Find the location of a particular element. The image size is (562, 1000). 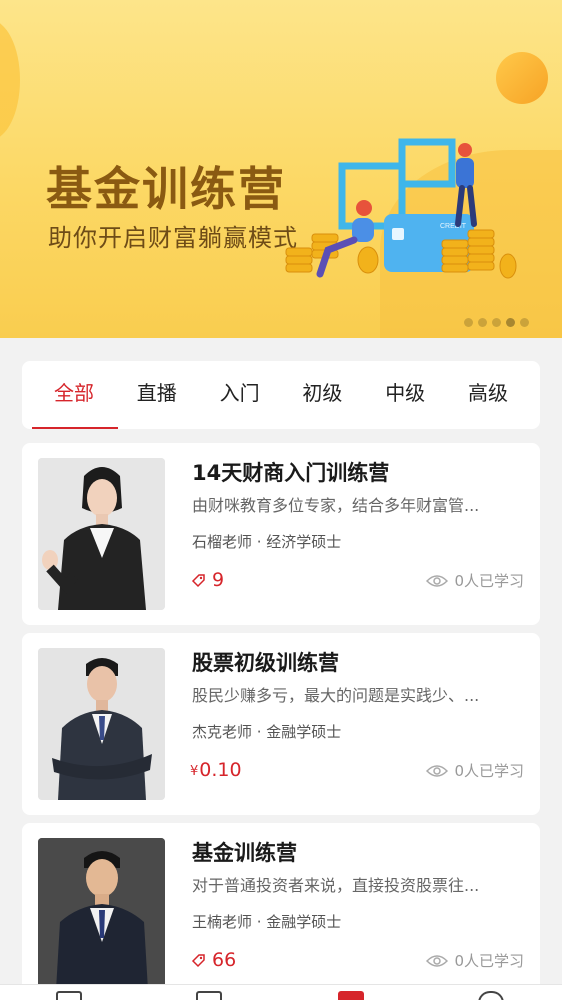

price-value: 0.10 is located at coordinates (220, 770).